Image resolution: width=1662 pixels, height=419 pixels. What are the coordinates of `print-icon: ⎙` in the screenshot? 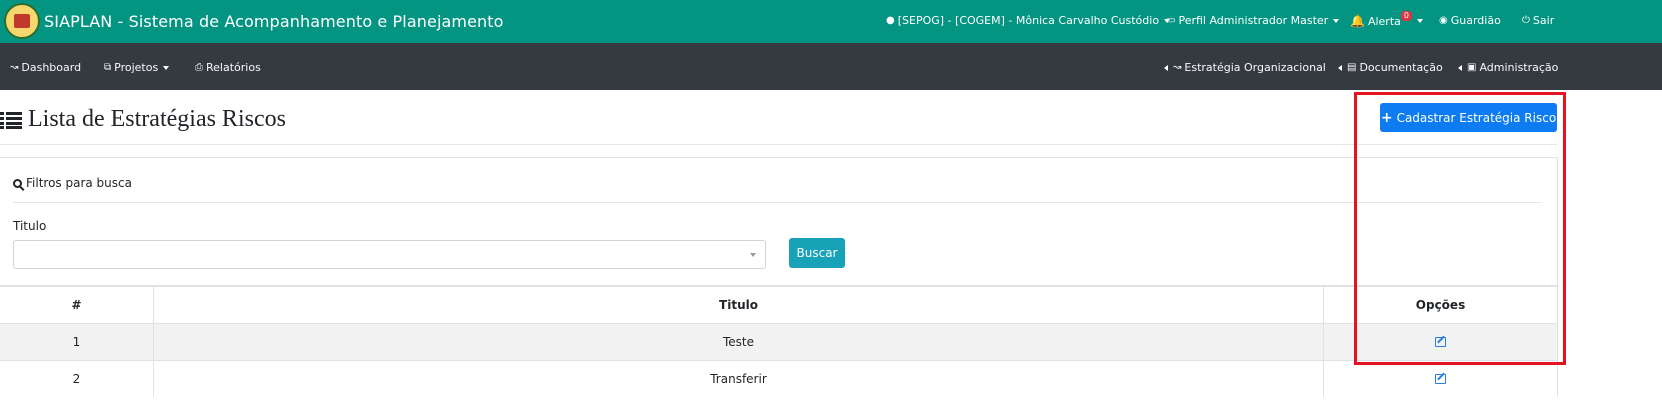 It's located at (199, 67).